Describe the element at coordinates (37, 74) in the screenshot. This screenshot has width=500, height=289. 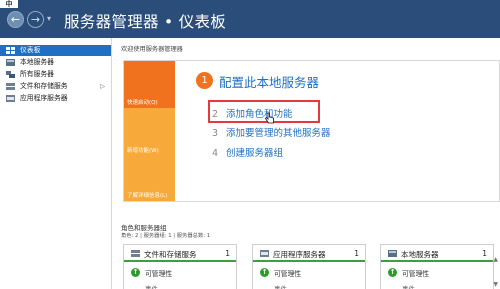
I see `sidebar-item-label: 所有服务器` at that location.